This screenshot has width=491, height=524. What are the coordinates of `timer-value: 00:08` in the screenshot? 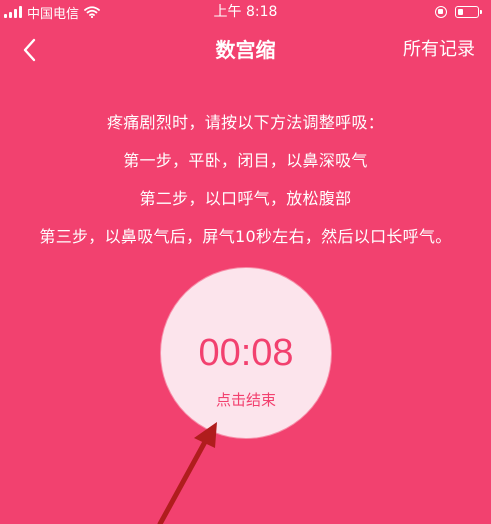 It's located at (246, 353).